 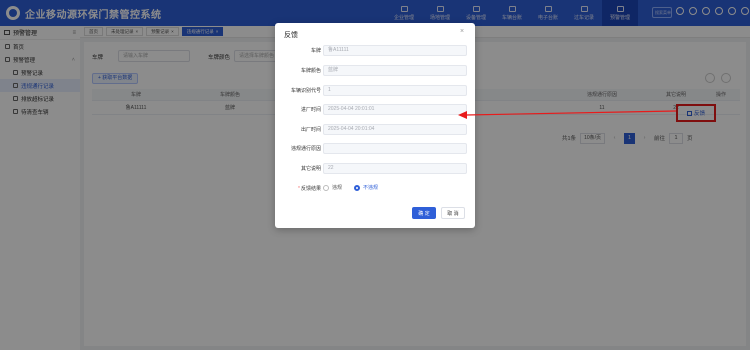 What do you see at coordinates (326, 187) in the screenshot?
I see `radio-circle-icon` at bounding box center [326, 187].